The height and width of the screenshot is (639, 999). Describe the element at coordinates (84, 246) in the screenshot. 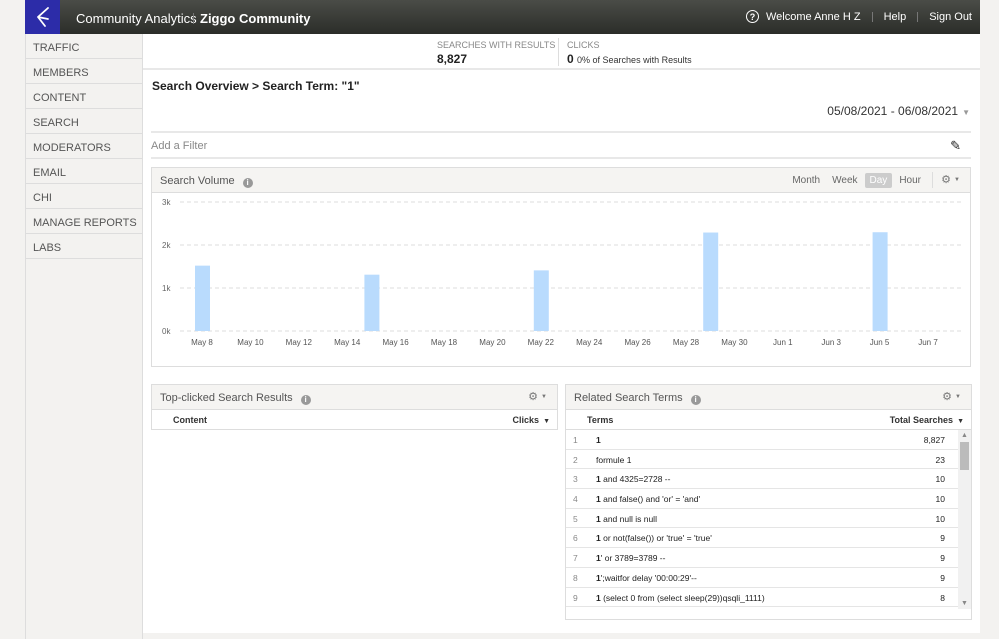

I see `sidebar-item-labs: LABS` at that location.